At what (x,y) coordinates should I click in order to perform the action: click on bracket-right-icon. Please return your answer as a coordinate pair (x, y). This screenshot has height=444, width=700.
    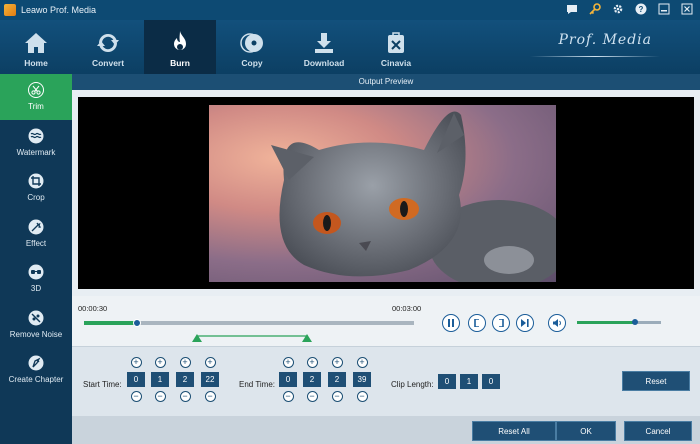
    Looking at the image, I should click on (501, 323).